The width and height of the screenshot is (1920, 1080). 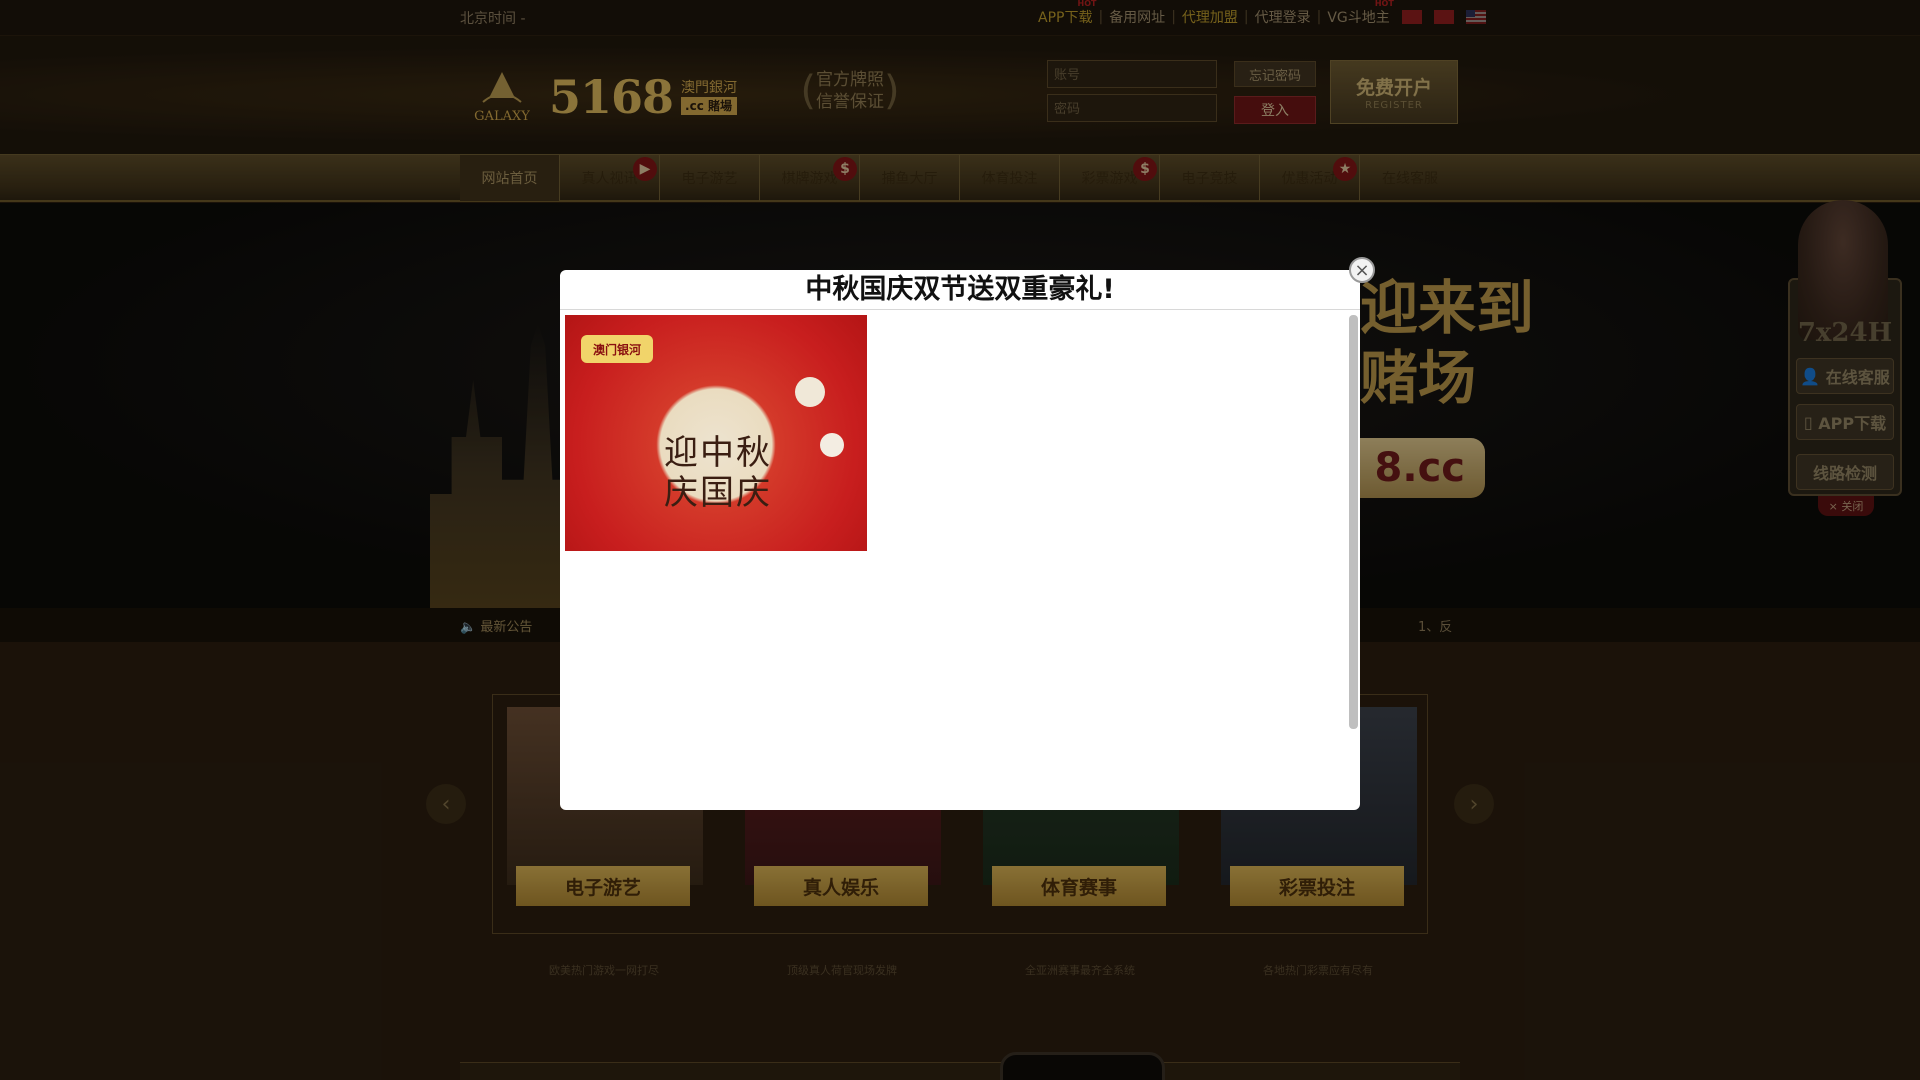 I want to click on modal-close-button: ×, so click(x=1362, y=270).